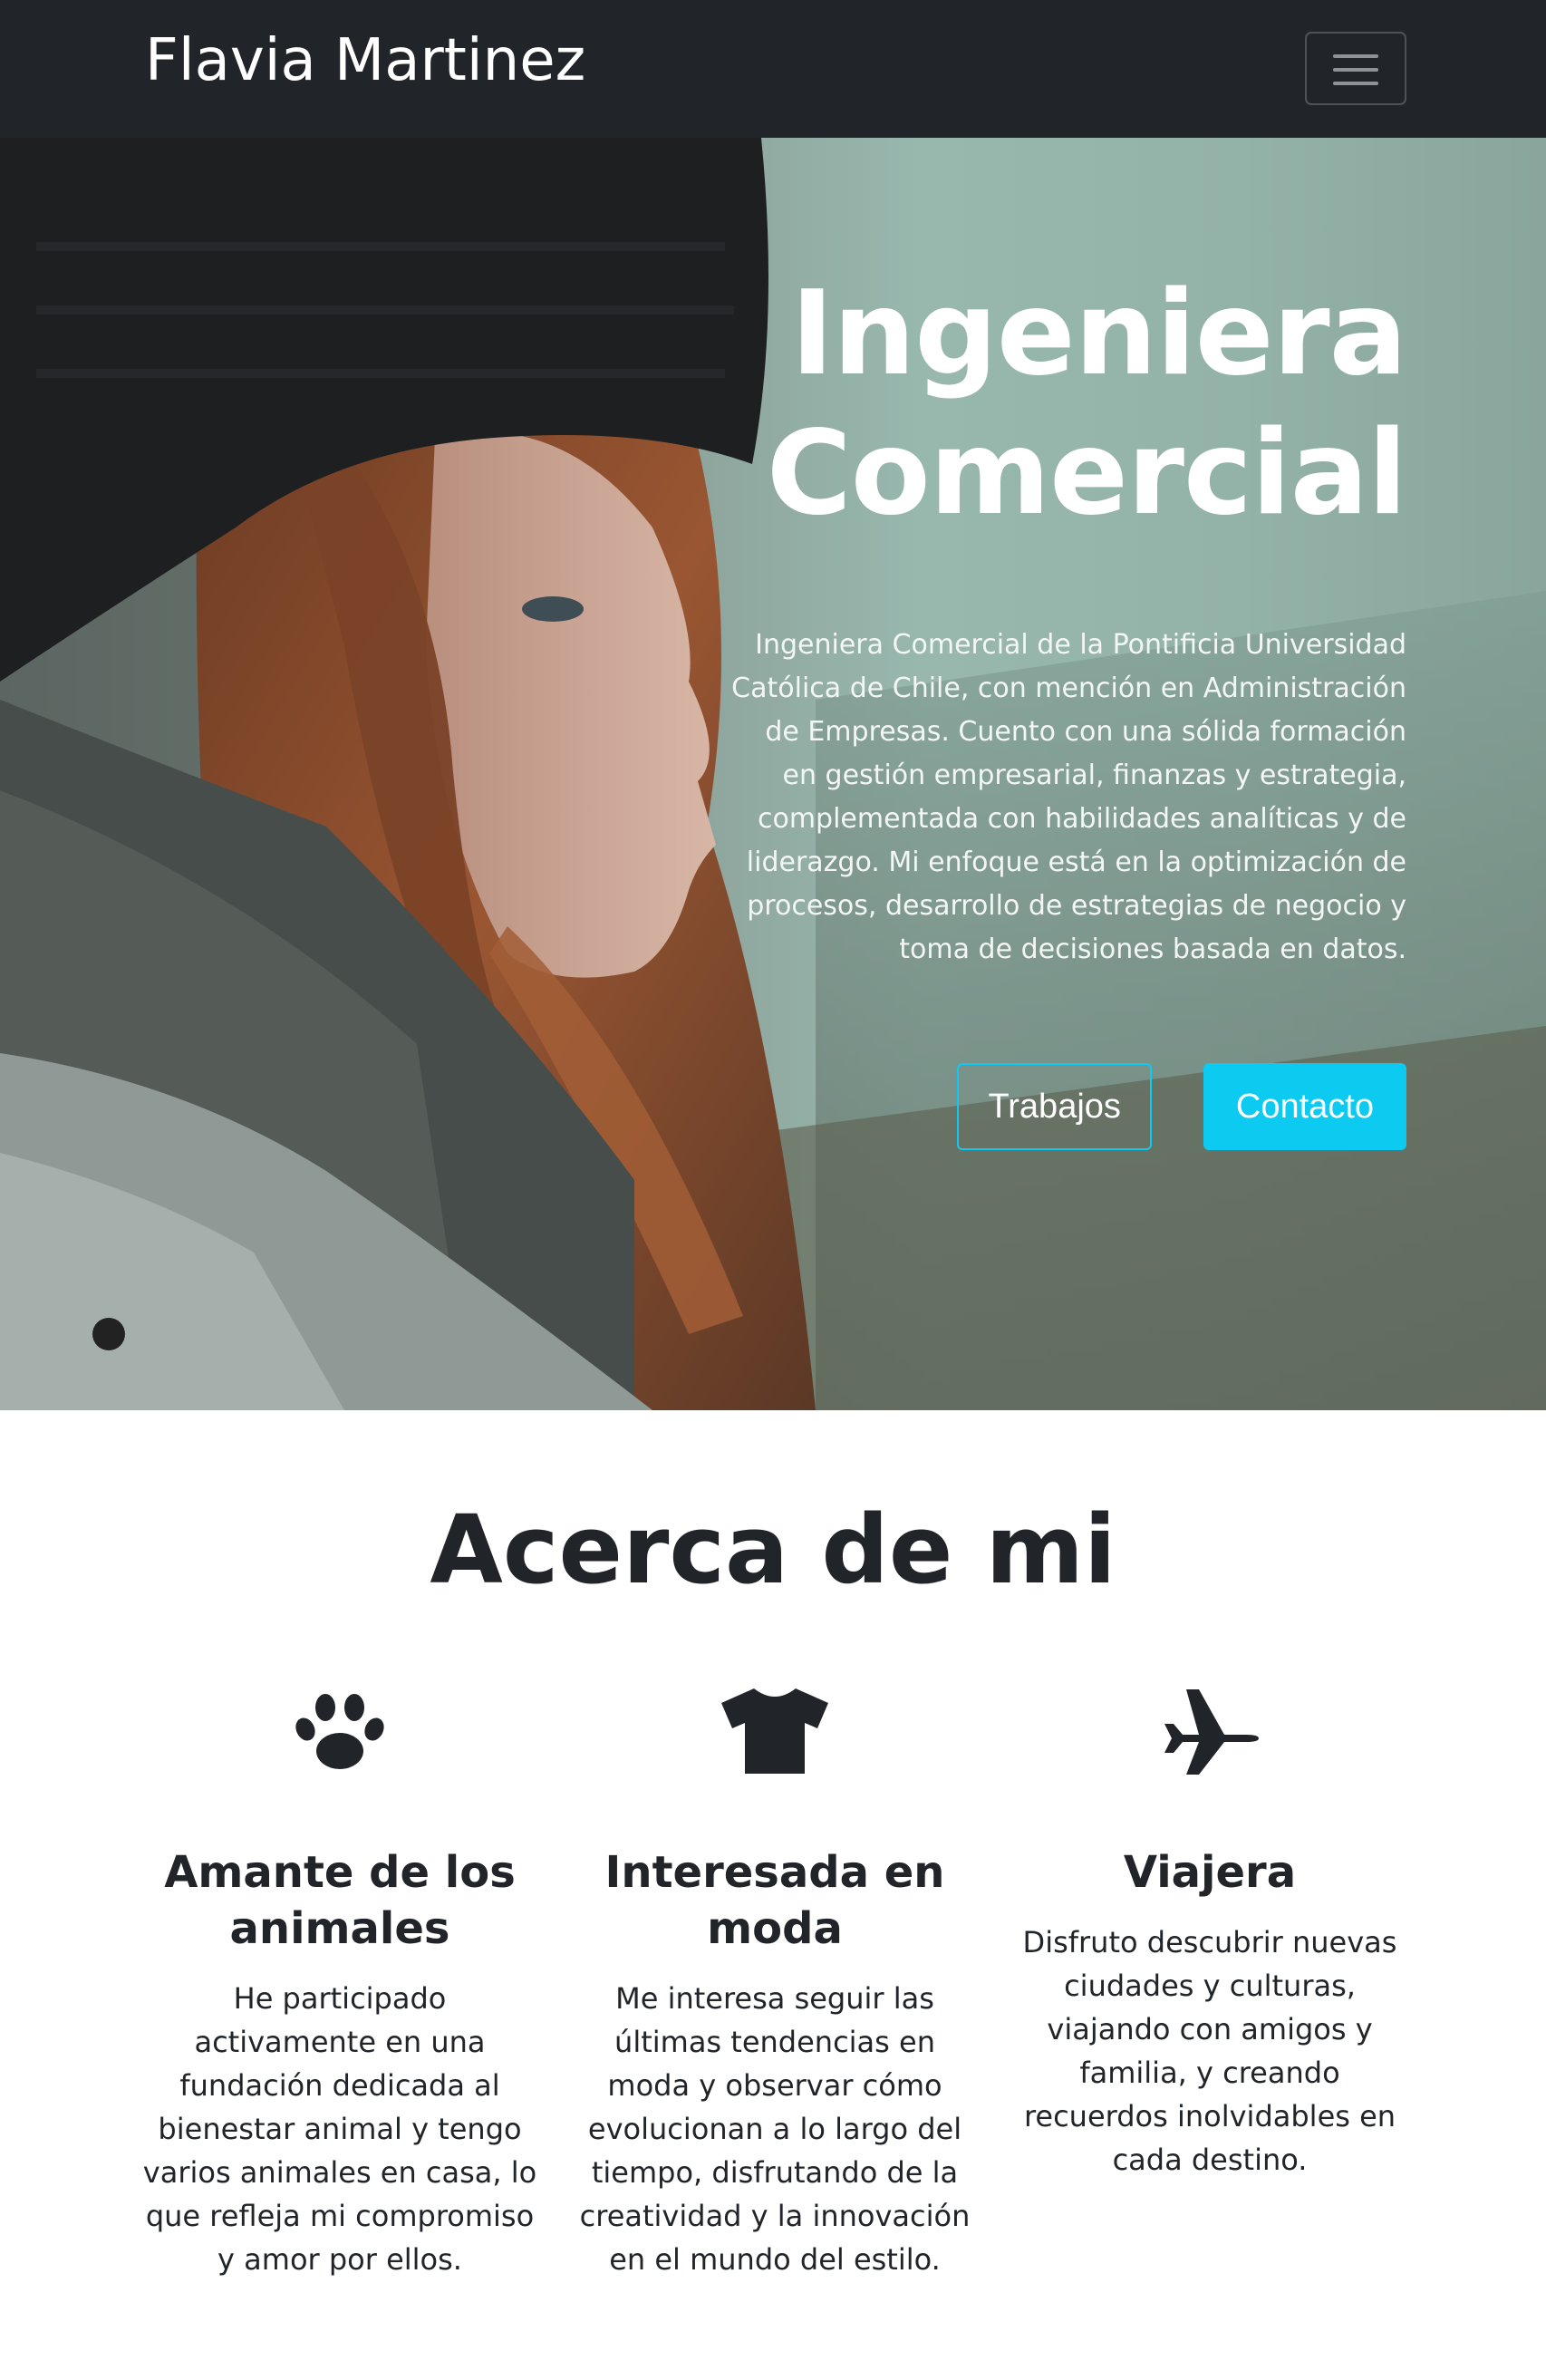 The height and width of the screenshot is (2380, 1546). Describe the element at coordinates (1181, 1106) in the screenshot. I see `hero-buttons: Trabajos Contacto` at that location.